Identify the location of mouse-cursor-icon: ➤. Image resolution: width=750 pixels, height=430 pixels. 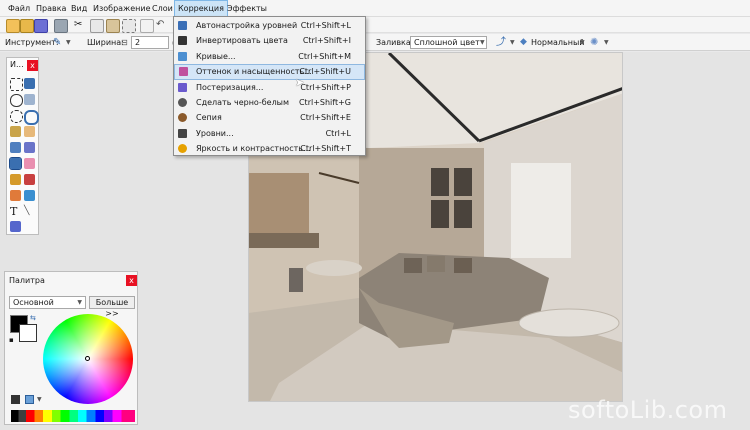
(300, 82).